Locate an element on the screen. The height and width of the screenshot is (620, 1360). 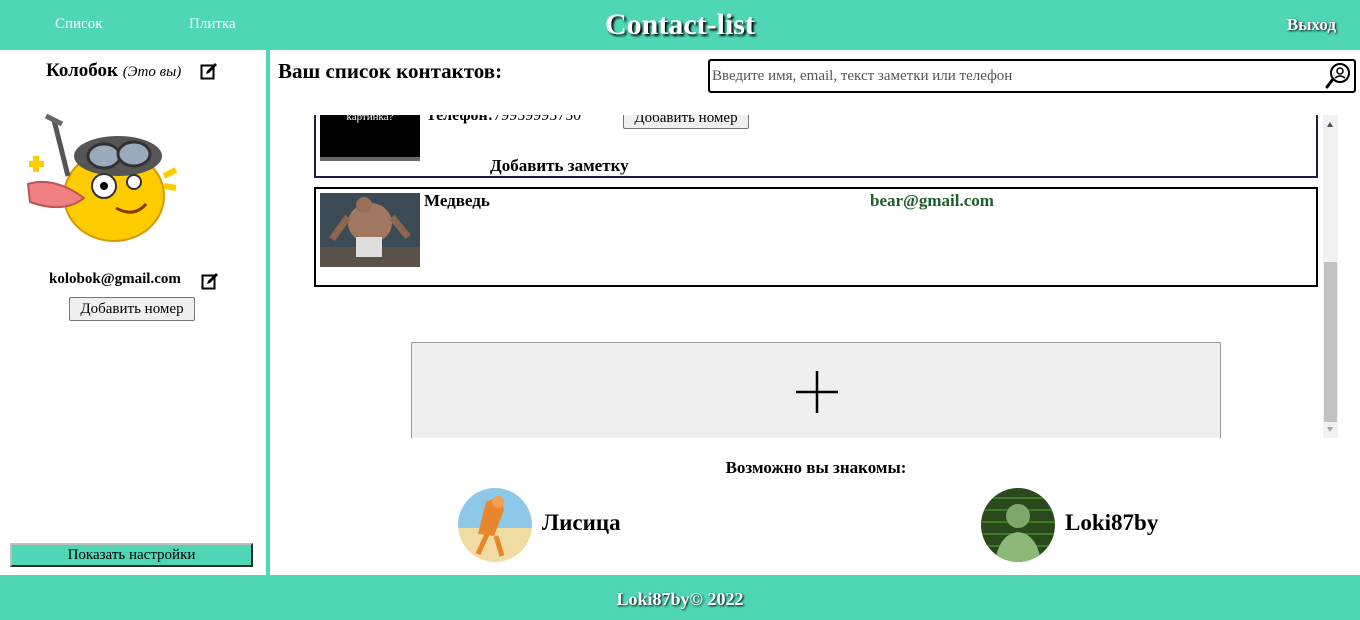
suggestion-item: Лисица is located at coordinates (558, 525).